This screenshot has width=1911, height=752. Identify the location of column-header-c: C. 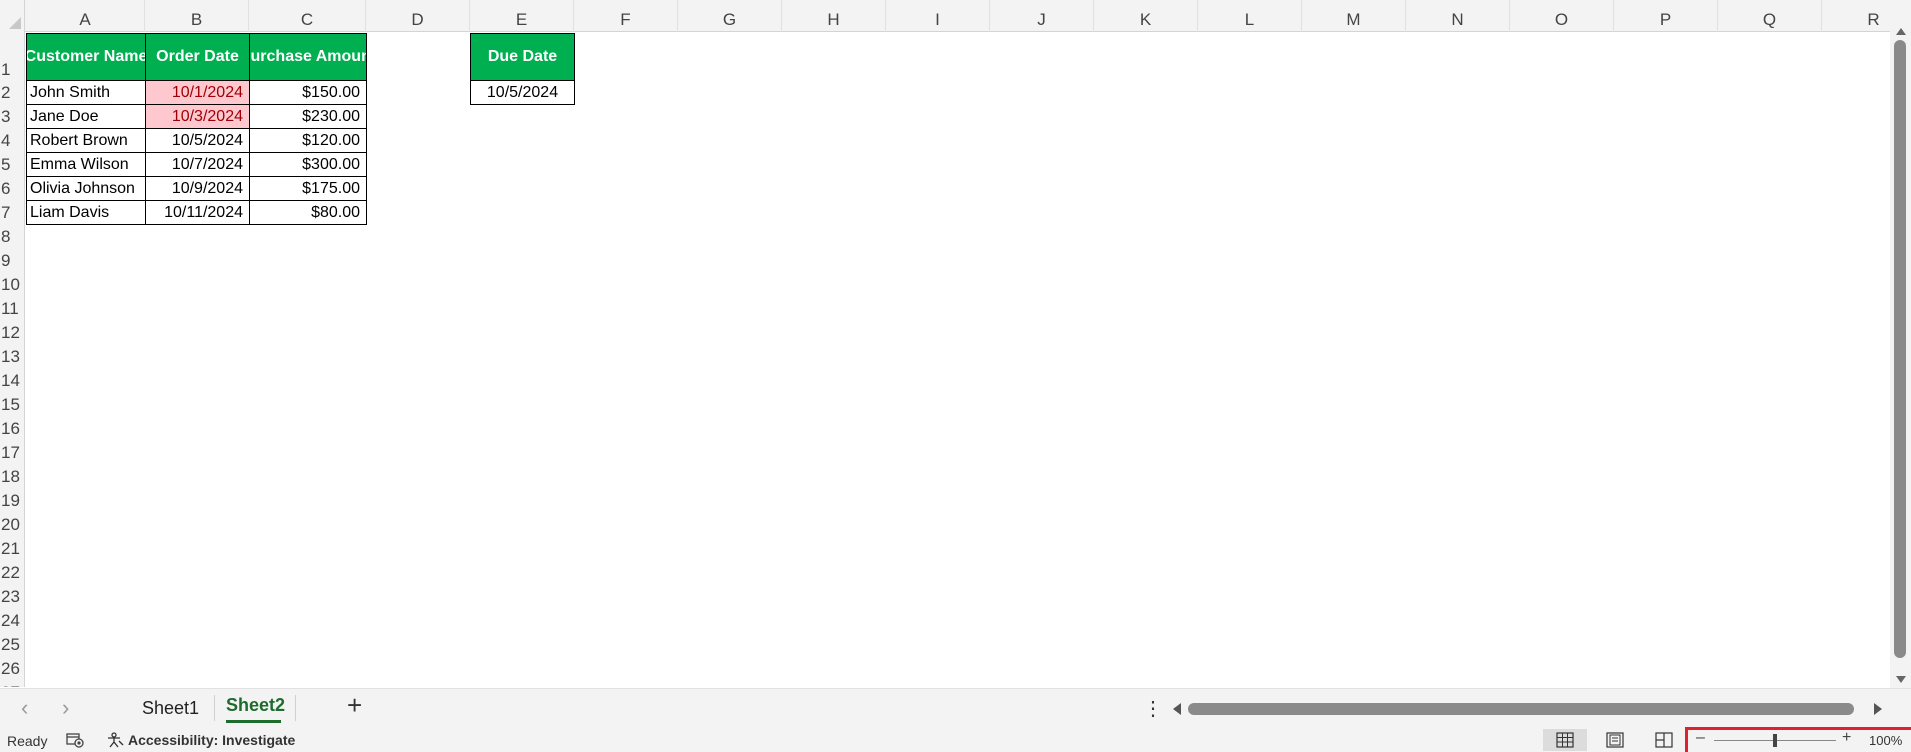
(307, 16).